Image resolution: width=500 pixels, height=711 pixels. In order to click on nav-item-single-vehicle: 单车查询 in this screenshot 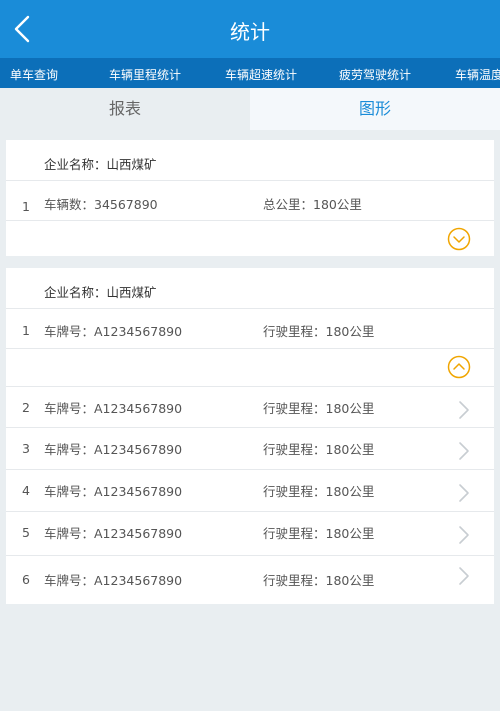, I will do `click(34, 74)`.